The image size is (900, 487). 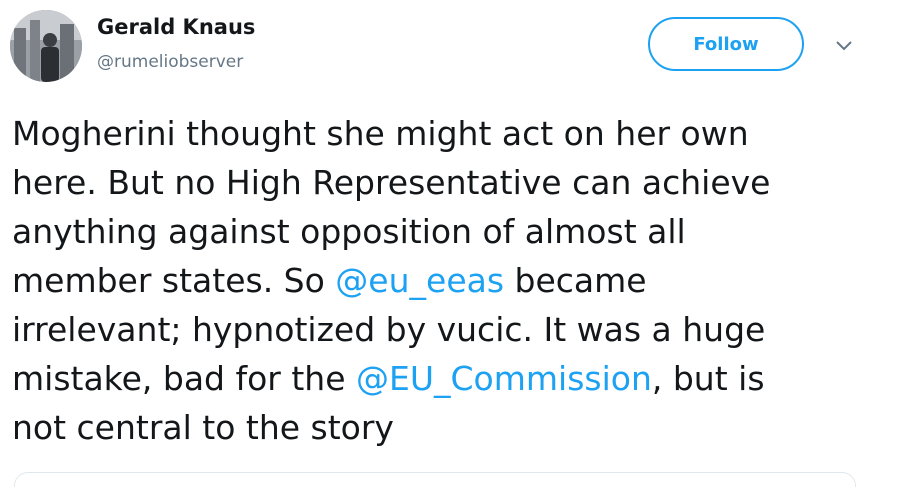 I want to click on tweet-text-segment: , but is, so click(x=708, y=378).